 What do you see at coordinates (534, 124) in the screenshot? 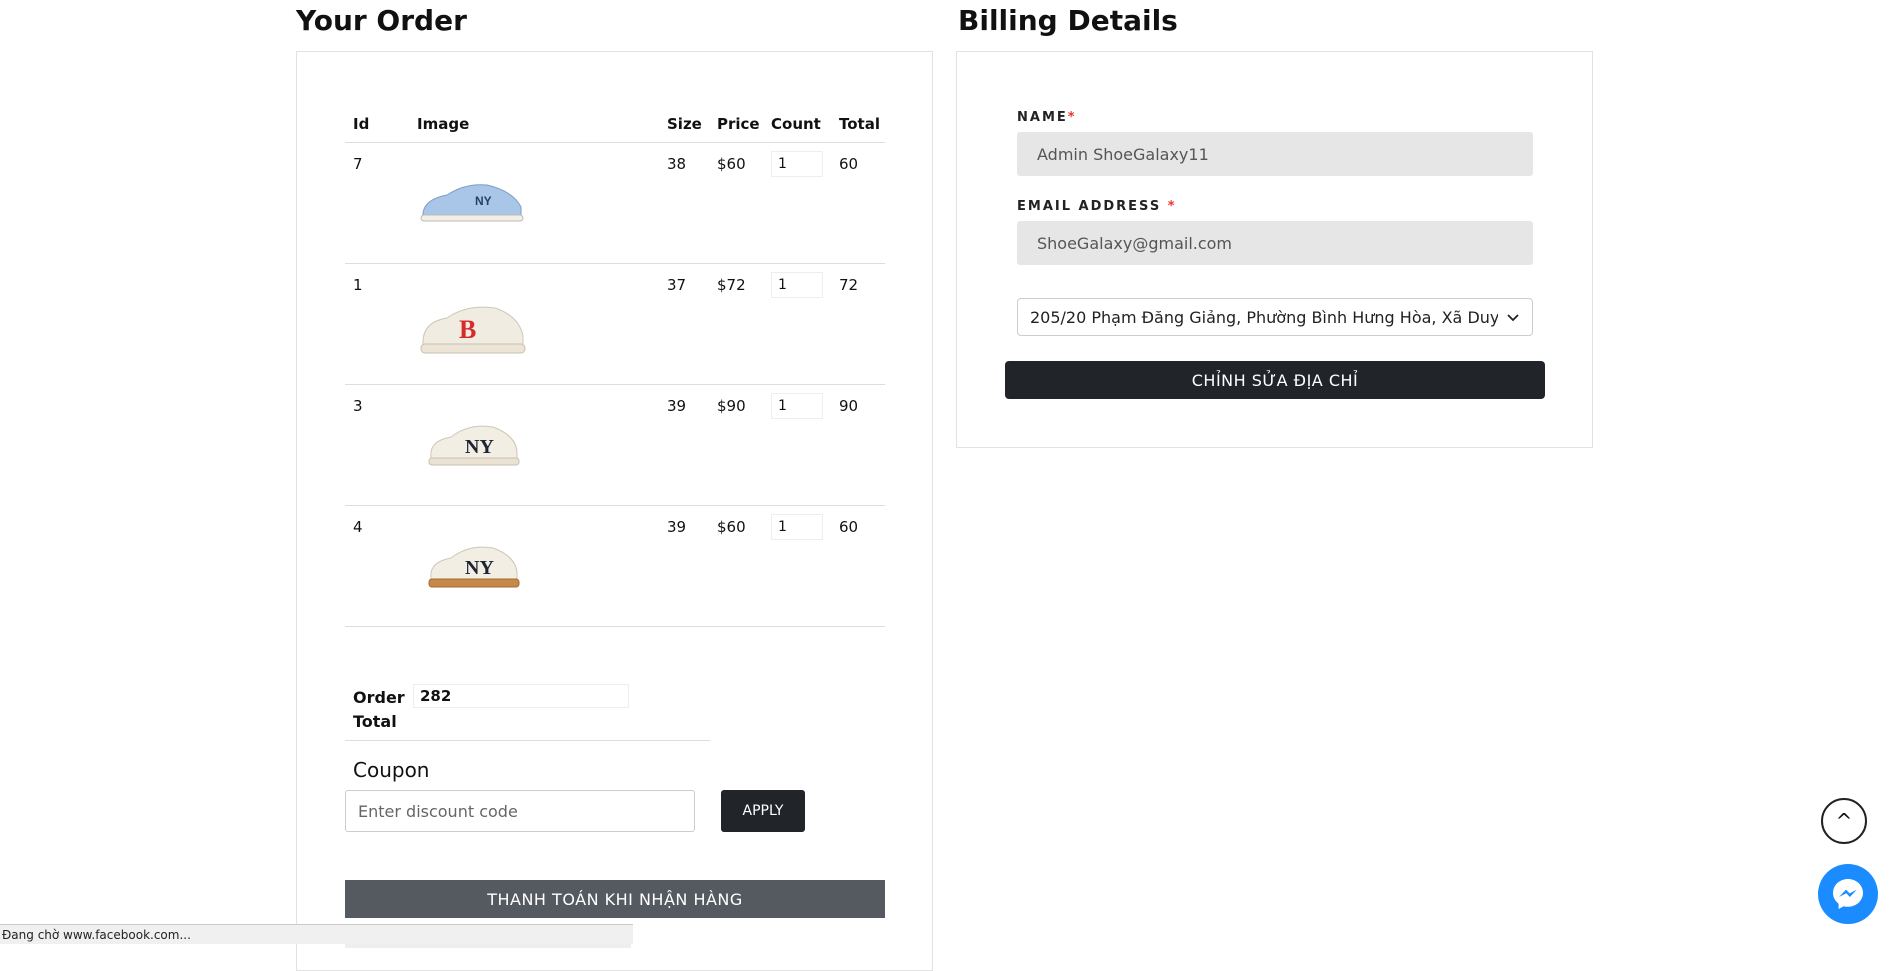
I see `col-image: Image` at bounding box center [534, 124].